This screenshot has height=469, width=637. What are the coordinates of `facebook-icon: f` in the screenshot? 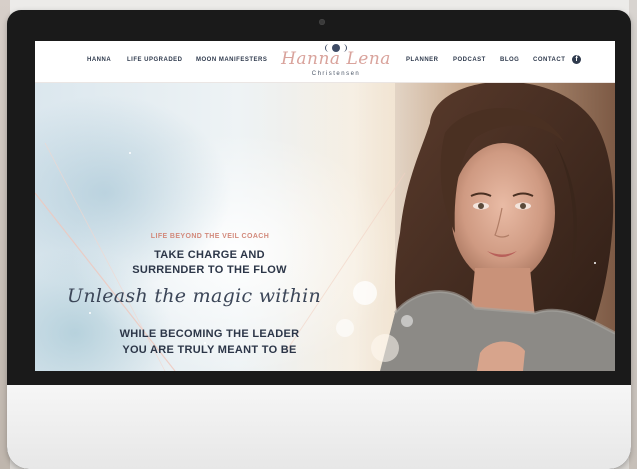 It's located at (576, 59).